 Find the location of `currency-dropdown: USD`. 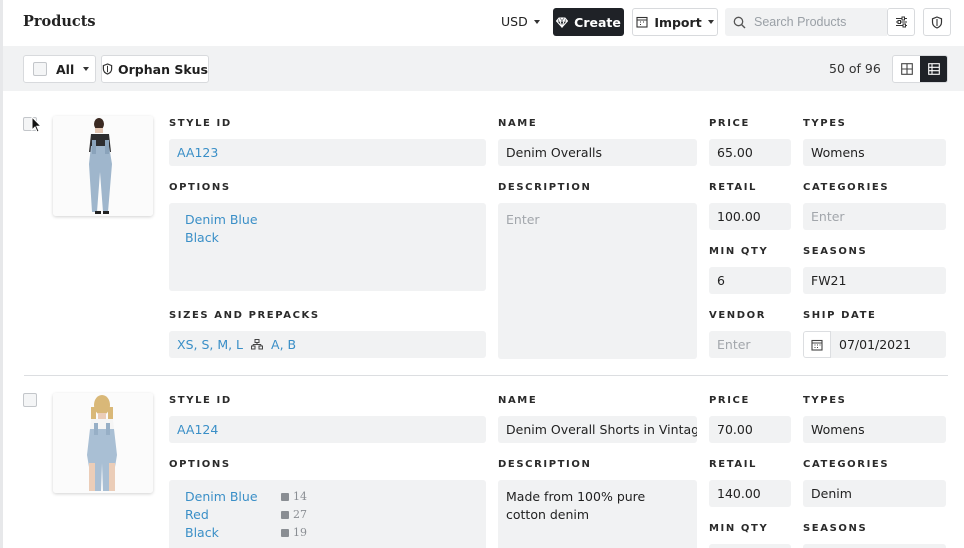

currency-dropdown: USD is located at coordinates (520, 21).